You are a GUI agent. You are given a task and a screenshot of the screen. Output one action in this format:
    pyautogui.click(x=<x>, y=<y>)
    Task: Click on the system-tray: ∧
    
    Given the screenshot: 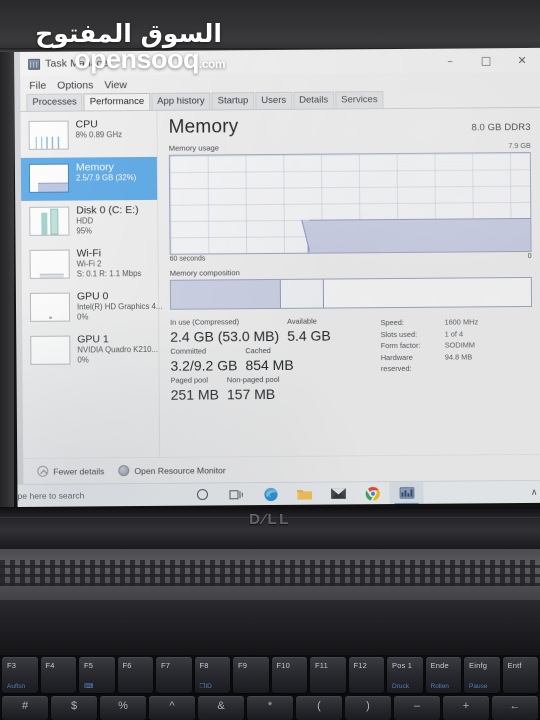 What is the action you would take?
    pyautogui.click(x=534, y=491)
    